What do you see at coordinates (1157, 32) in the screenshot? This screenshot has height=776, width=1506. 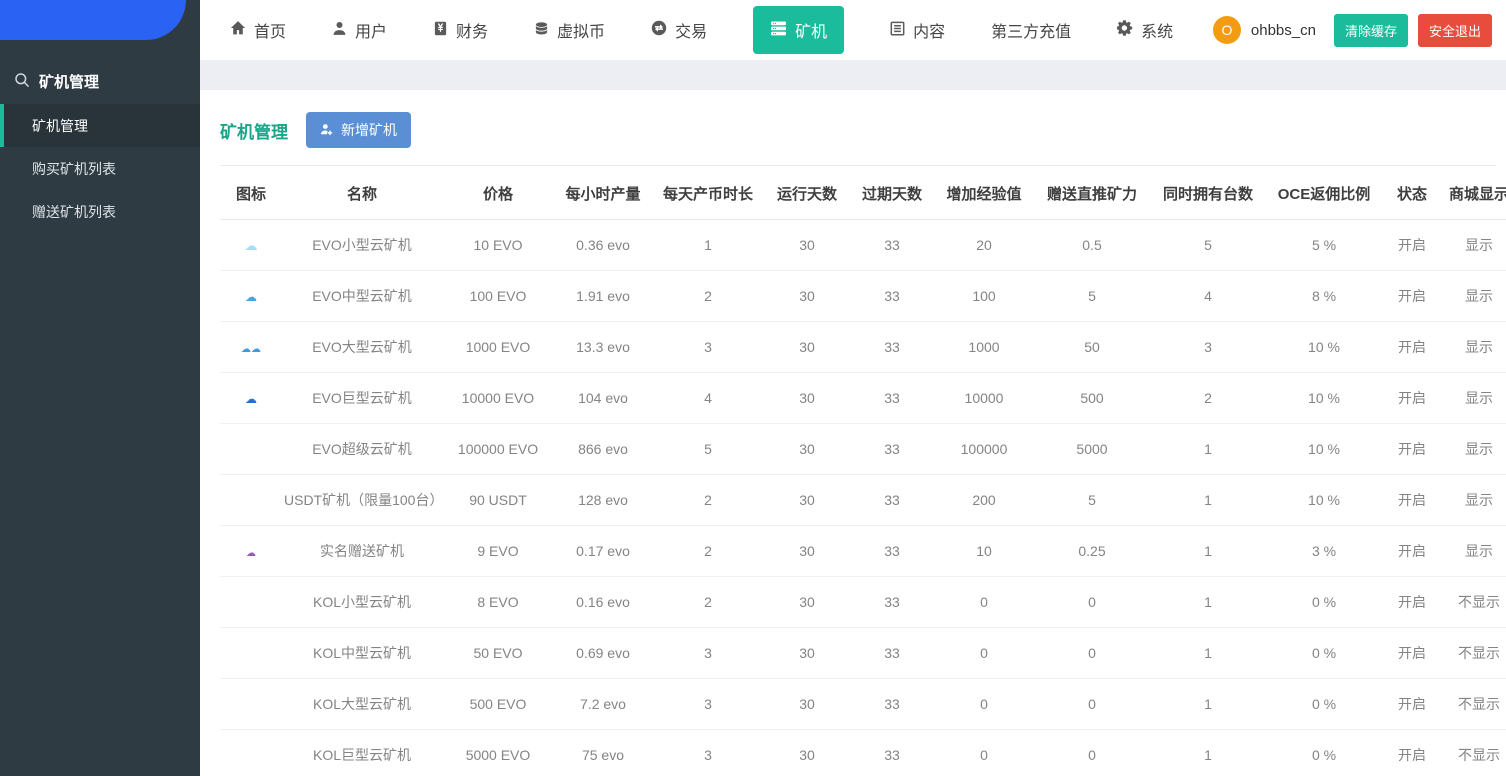 I see `nav-item-label: 系统` at bounding box center [1157, 32].